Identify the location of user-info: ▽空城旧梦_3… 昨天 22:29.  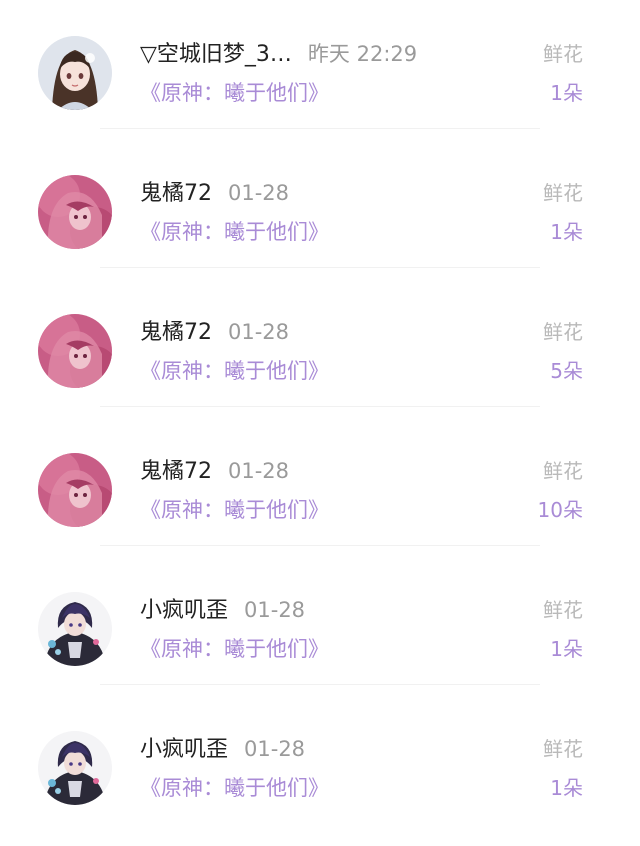
(278, 54).